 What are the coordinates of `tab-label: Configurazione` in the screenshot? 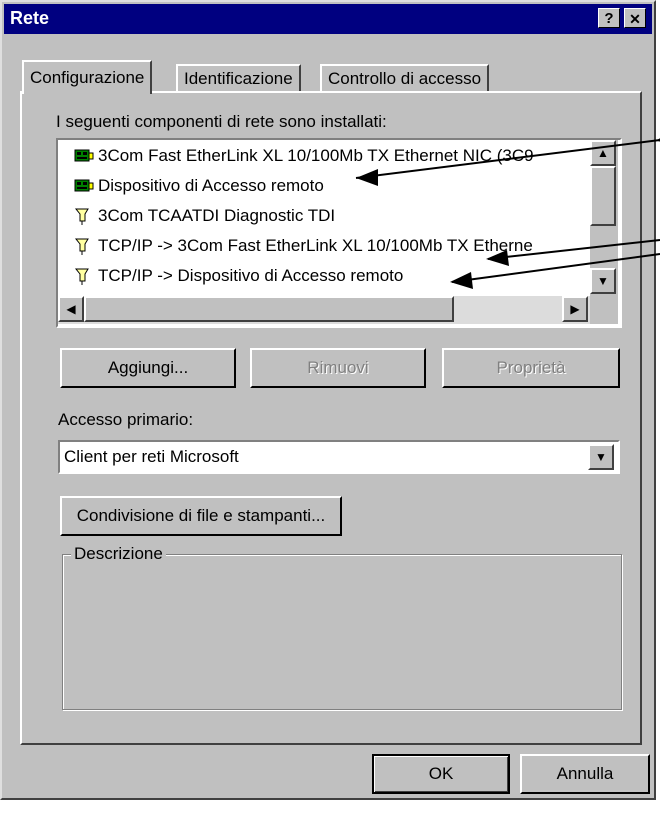 It's located at (87, 77).